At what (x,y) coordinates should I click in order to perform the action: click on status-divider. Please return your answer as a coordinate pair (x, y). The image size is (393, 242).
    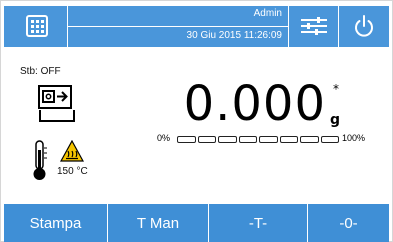
    Looking at the image, I should click on (178, 26).